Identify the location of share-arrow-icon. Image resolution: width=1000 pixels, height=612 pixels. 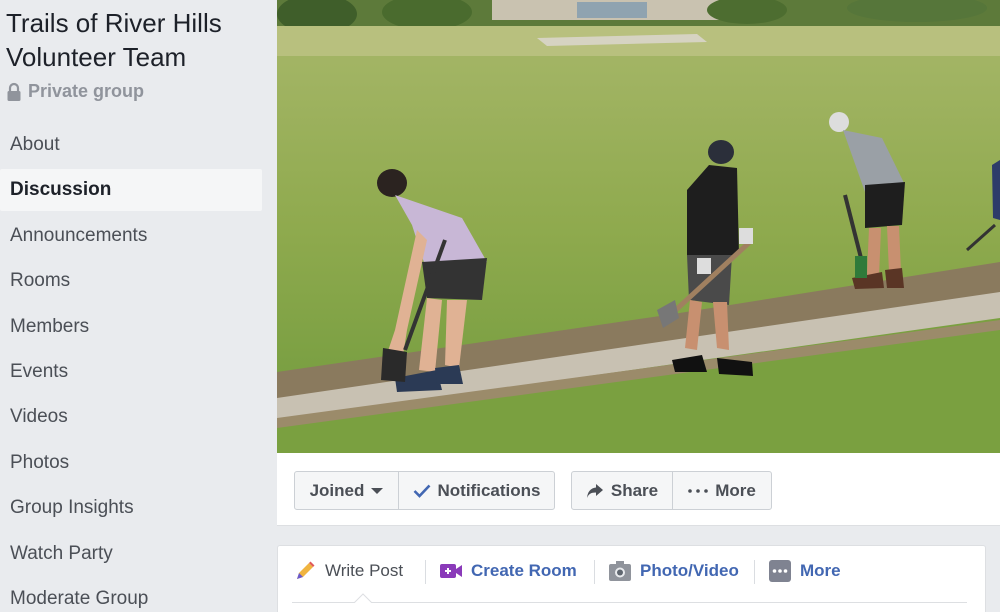
(595, 491).